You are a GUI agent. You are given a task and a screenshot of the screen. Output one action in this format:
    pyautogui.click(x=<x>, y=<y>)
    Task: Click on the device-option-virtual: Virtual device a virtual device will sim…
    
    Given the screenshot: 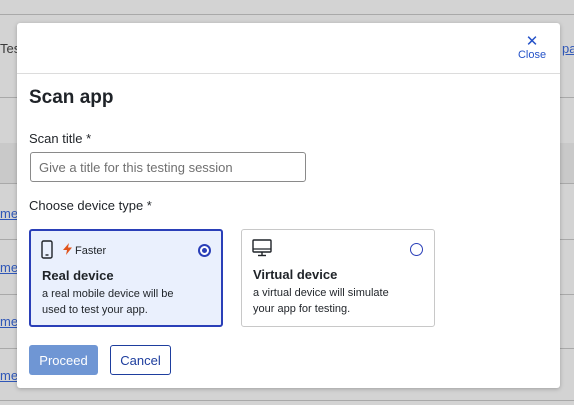 What is the action you would take?
    pyautogui.click(x=338, y=278)
    